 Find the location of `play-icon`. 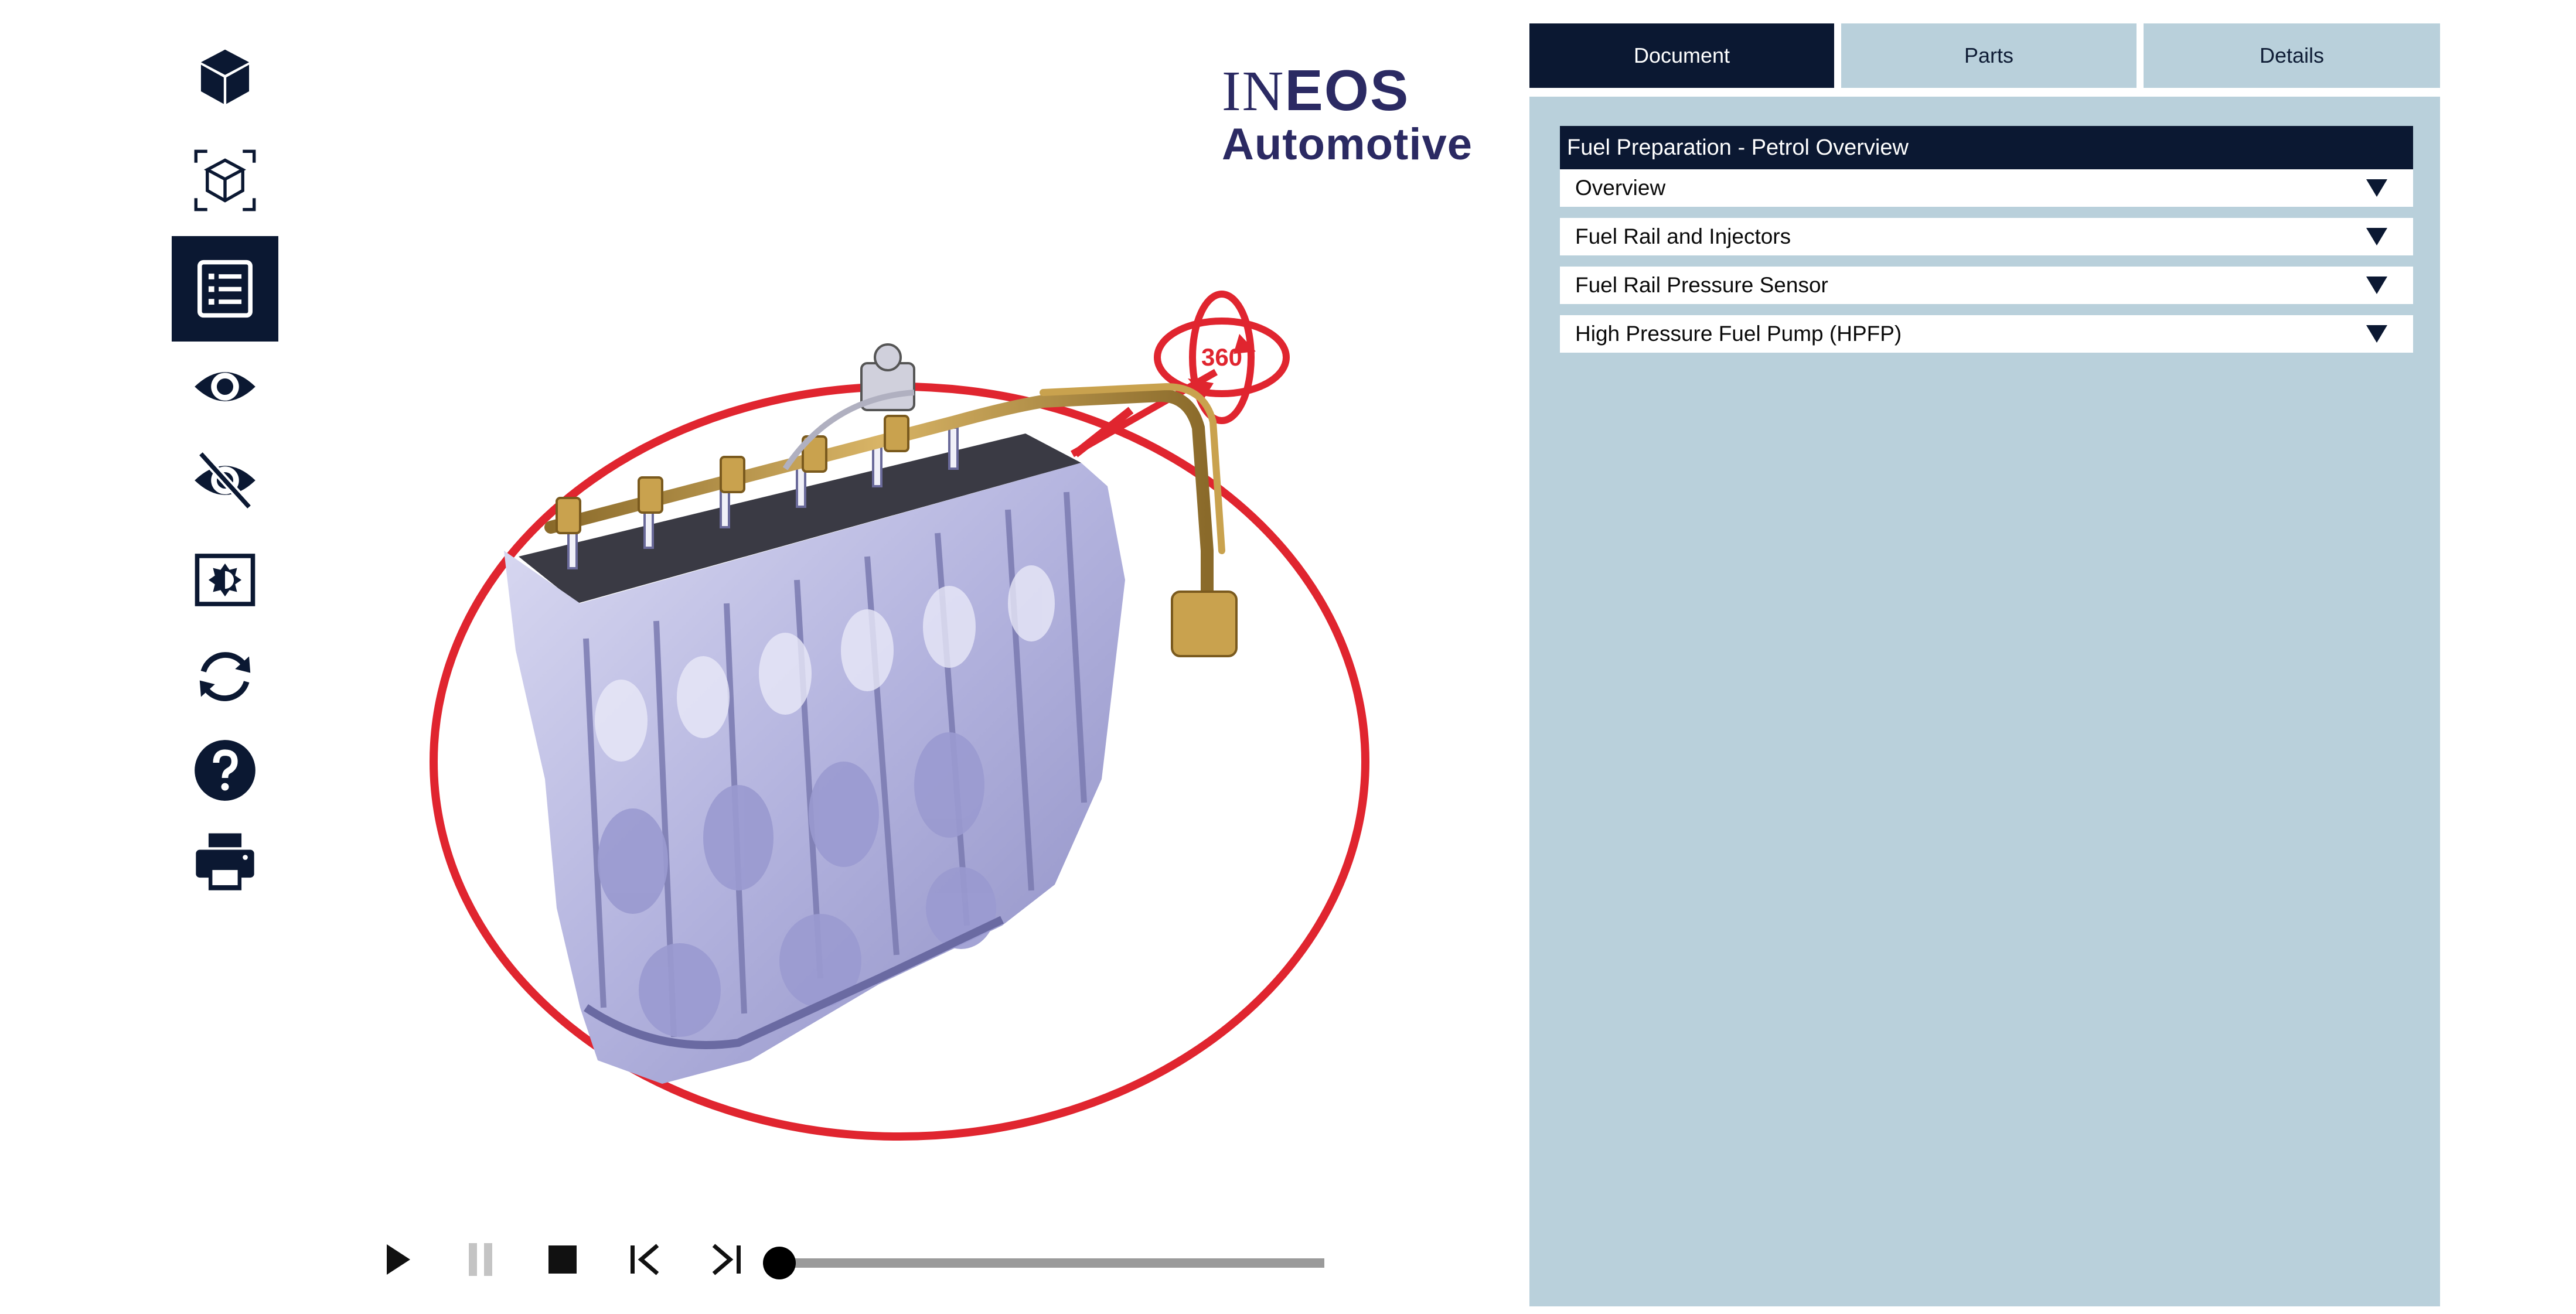

play-icon is located at coordinates (398, 1259).